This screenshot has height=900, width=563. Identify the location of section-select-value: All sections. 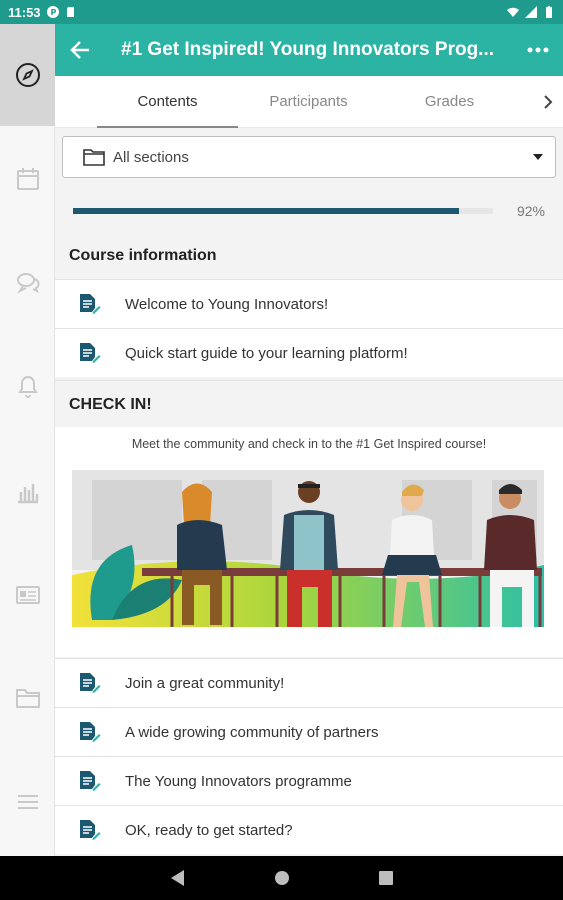
(151, 157).